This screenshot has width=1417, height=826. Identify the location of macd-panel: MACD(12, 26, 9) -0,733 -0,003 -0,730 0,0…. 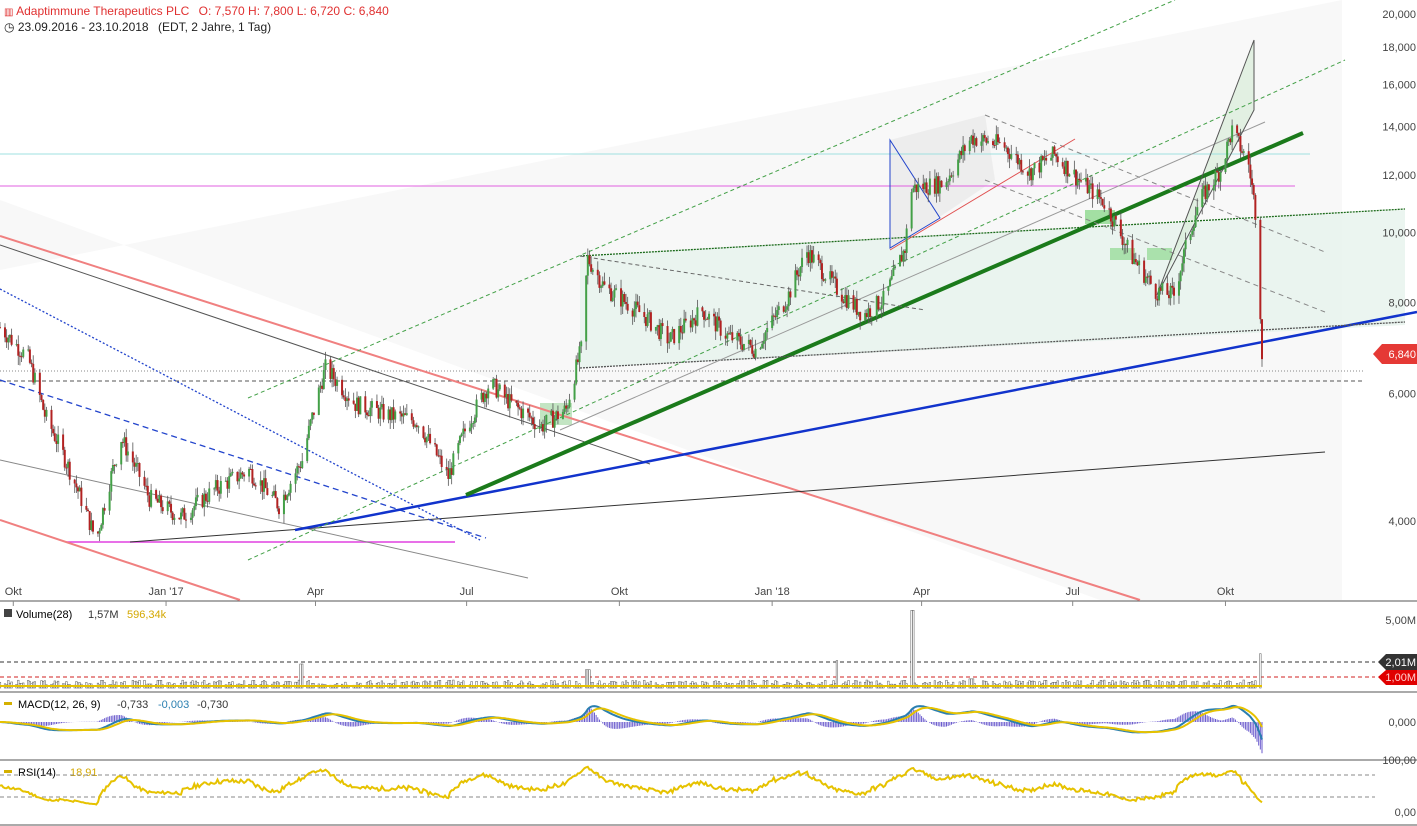
(708, 726).